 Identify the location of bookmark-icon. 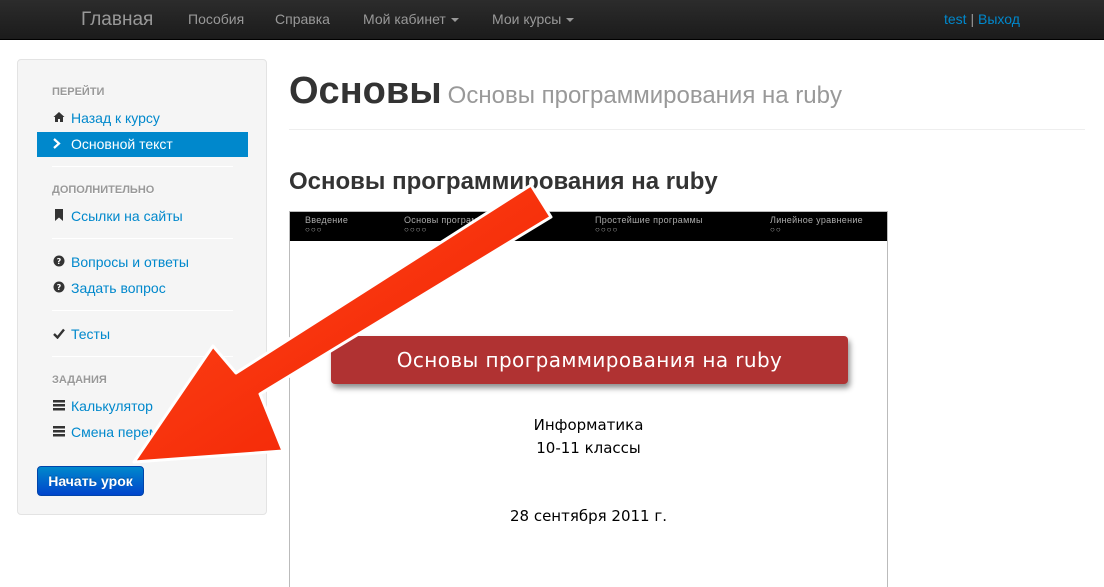
(59, 216).